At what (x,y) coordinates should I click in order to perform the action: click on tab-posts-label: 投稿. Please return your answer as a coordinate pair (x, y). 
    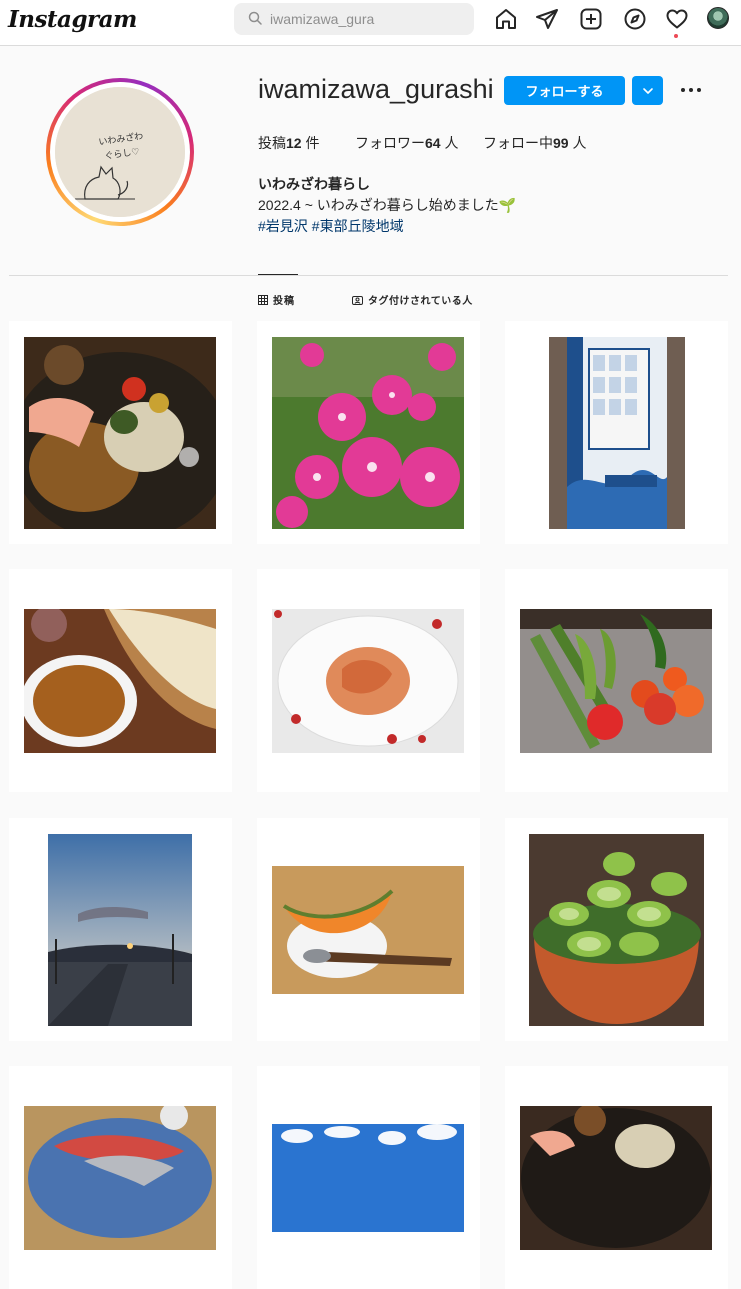
    Looking at the image, I should click on (284, 301).